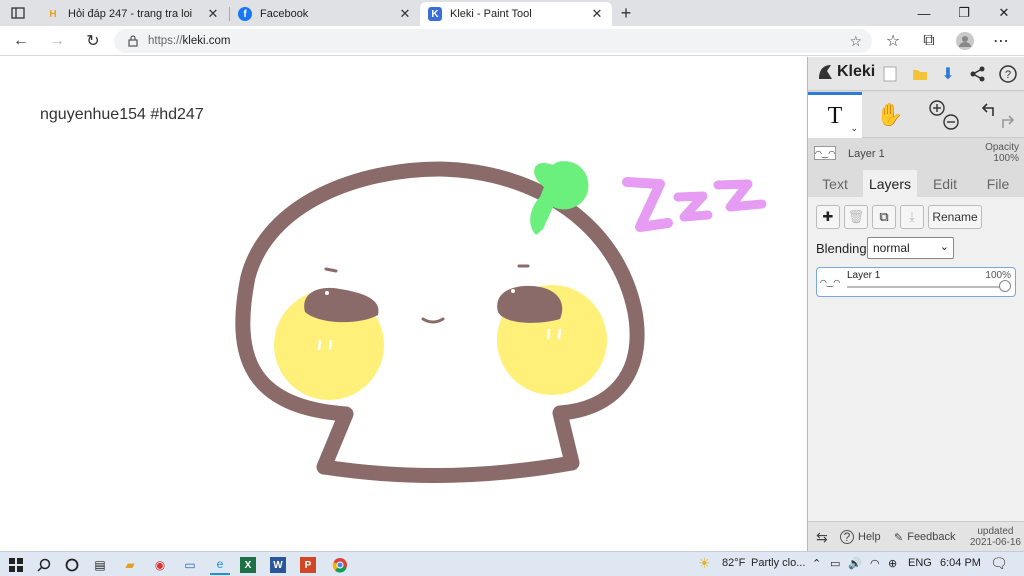 Image resolution: width=1024 pixels, height=576 pixels. Describe the element at coordinates (925, 537) in the screenshot. I see `feedback-button: ✎ Feedback` at that location.